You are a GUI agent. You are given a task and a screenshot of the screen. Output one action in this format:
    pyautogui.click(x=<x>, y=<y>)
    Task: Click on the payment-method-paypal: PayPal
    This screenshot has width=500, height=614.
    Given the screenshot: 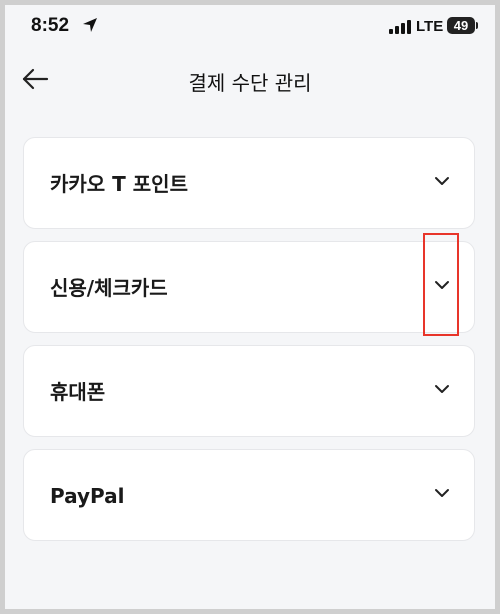 What is the action you would take?
    pyautogui.click(x=249, y=495)
    